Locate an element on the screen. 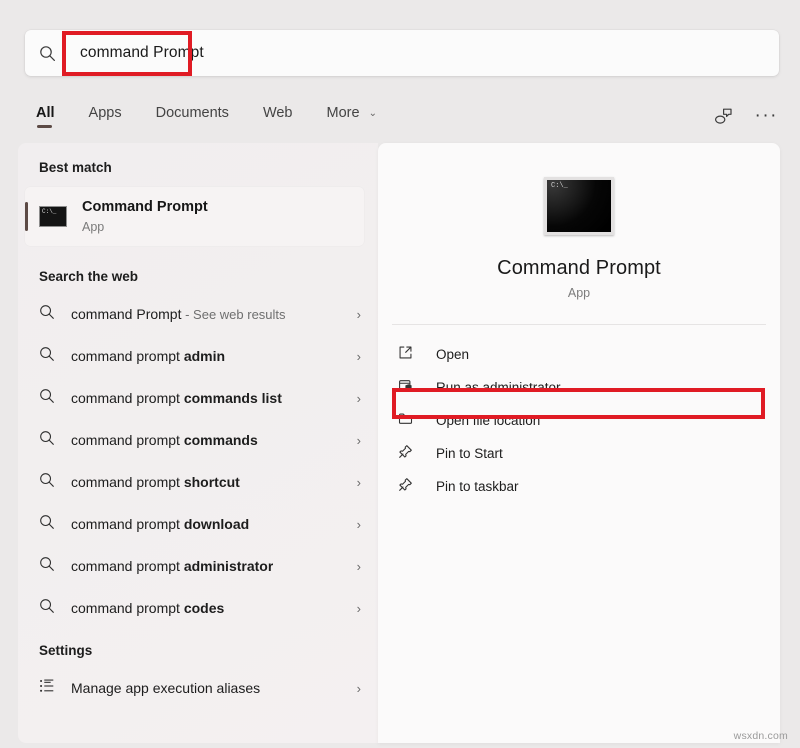 This screenshot has height=748, width=800. web-result-row: command prompt codes › is located at coordinates (198, 608).